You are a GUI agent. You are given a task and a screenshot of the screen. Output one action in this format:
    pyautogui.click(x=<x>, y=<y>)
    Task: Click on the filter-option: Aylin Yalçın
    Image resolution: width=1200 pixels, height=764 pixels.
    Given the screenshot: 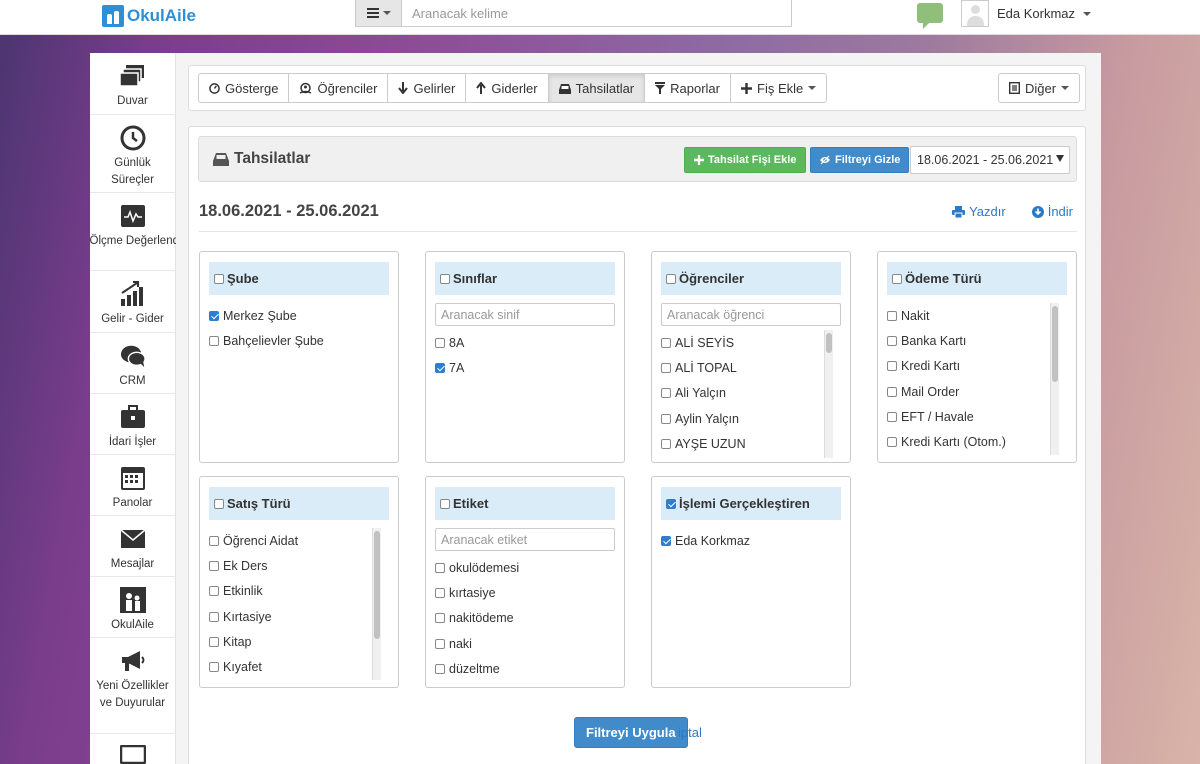 What is the action you would take?
    pyautogui.click(x=751, y=418)
    